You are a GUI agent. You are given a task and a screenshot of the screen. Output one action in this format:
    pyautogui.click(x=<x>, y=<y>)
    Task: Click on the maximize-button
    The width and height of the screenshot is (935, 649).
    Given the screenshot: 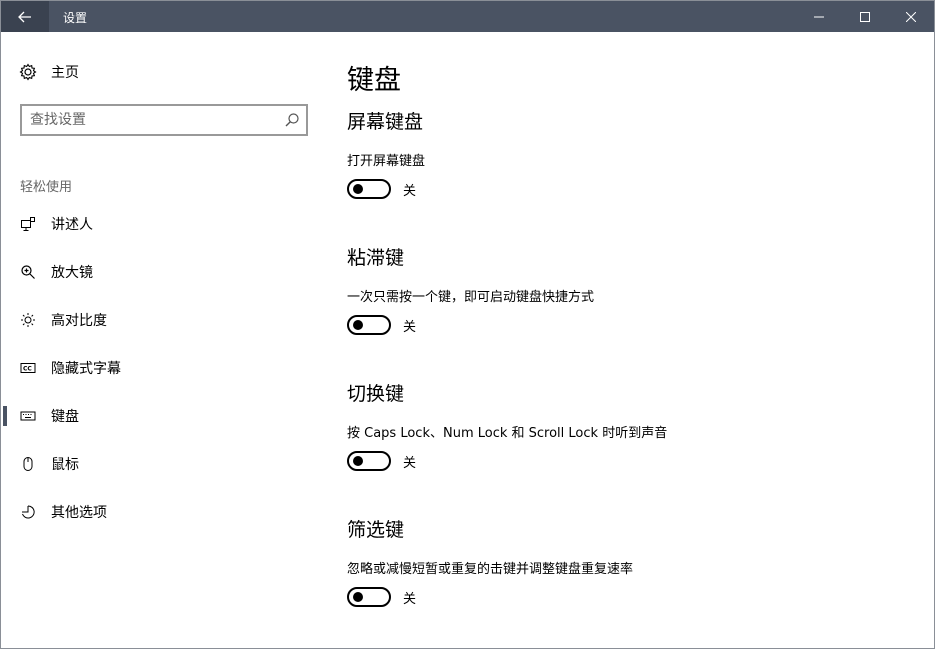 What is the action you would take?
    pyautogui.click(x=865, y=16)
    